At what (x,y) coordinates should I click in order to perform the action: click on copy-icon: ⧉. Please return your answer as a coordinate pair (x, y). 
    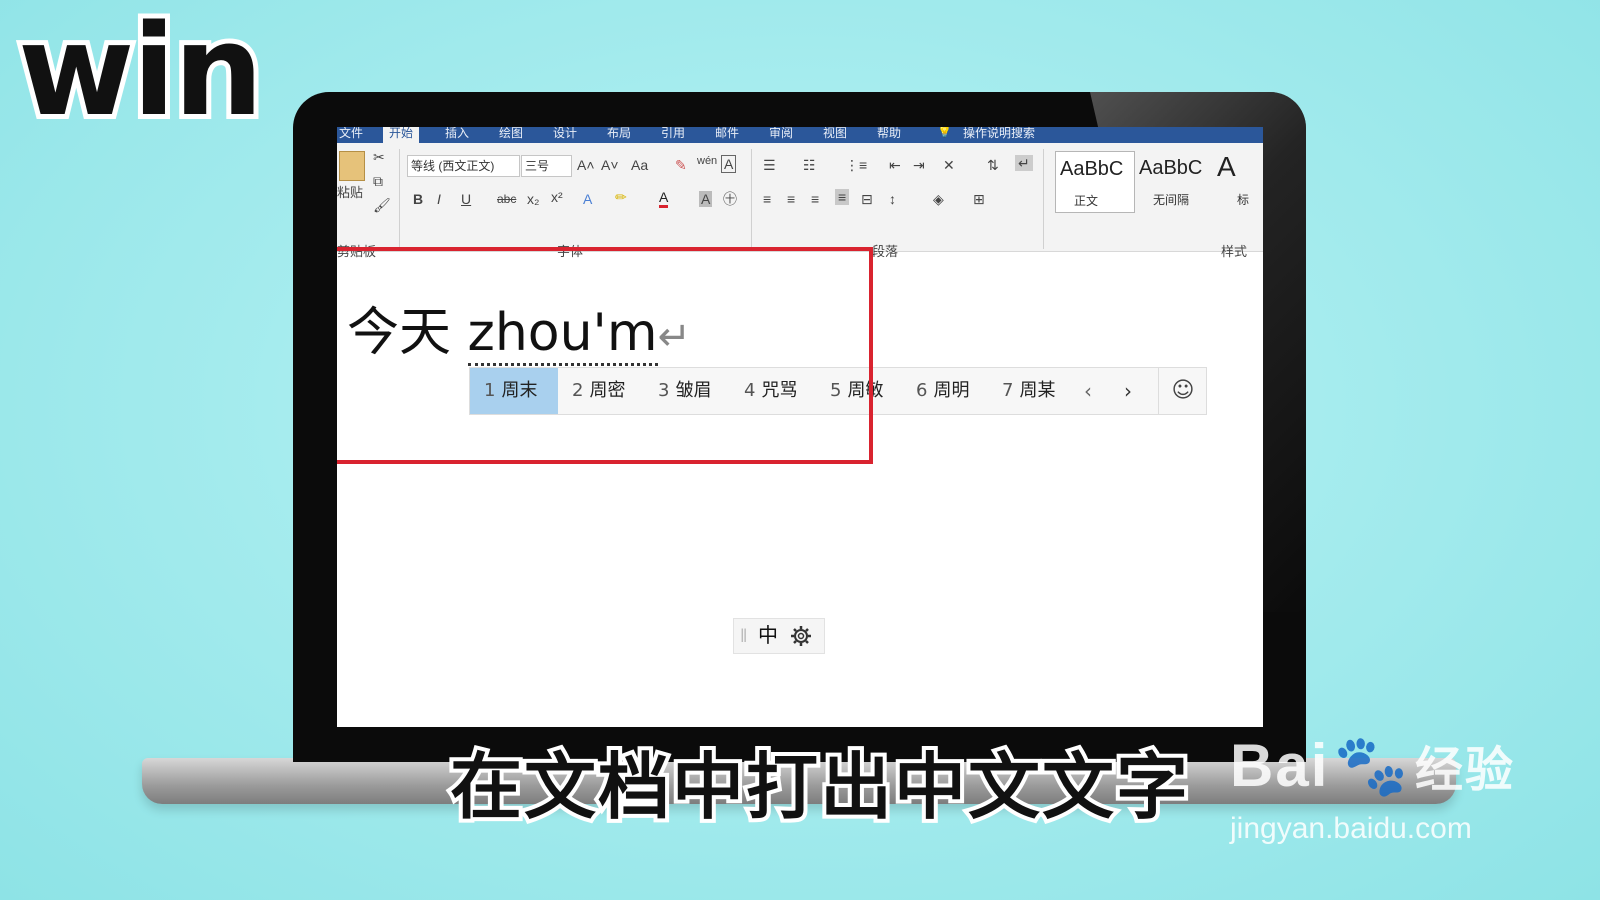
    Looking at the image, I should click on (378, 181).